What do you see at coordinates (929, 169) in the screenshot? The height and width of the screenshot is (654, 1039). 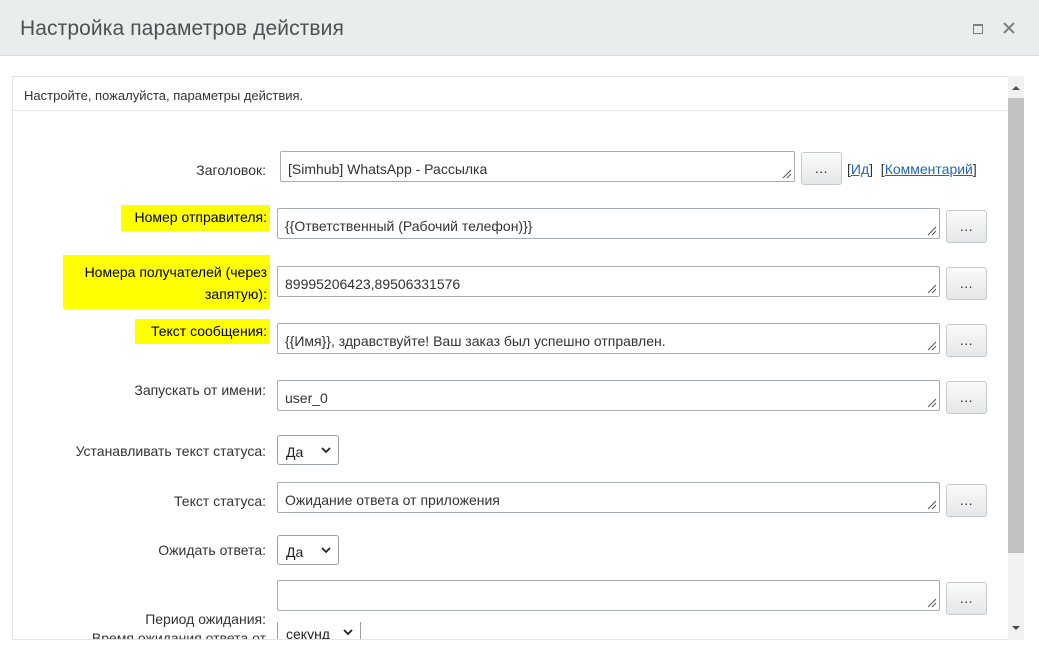 I see `comment-link: Комментарий` at bounding box center [929, 169].